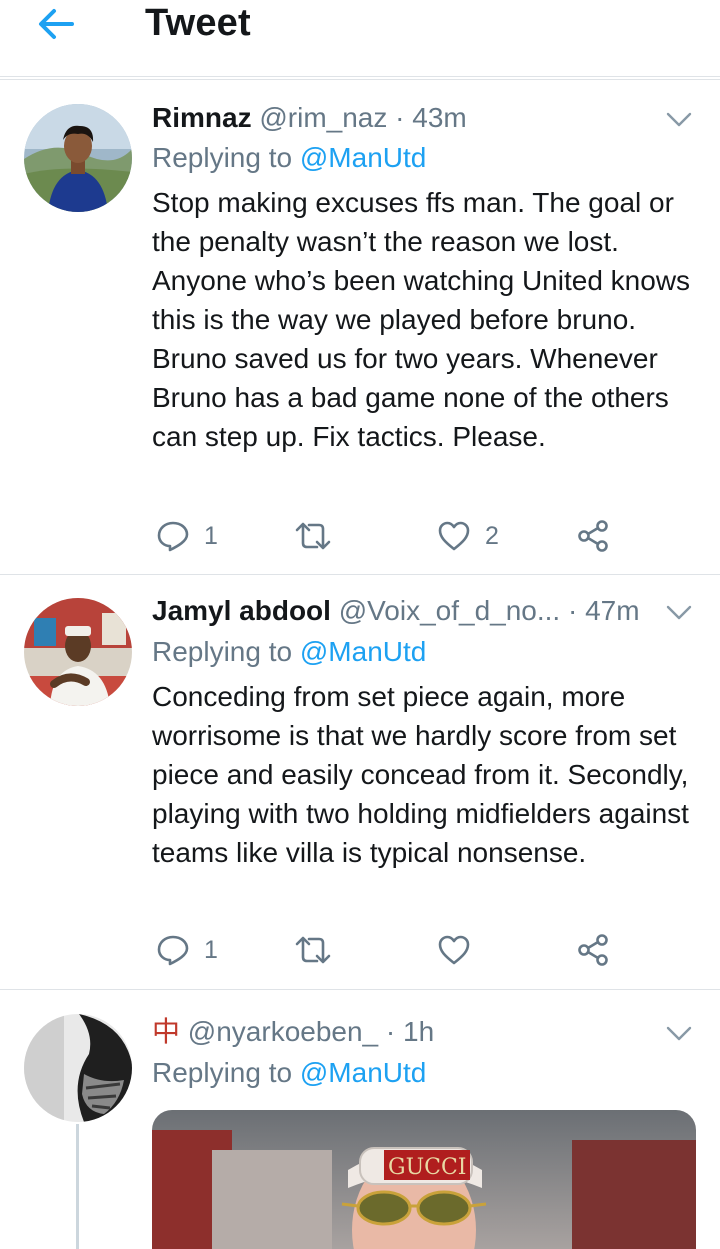 Image resolution: width=720 pixels, height=1249 pixels. Describe the element at coordinates (412, 950) in the screenshot. I see `tweet-actions: 1` at that location.